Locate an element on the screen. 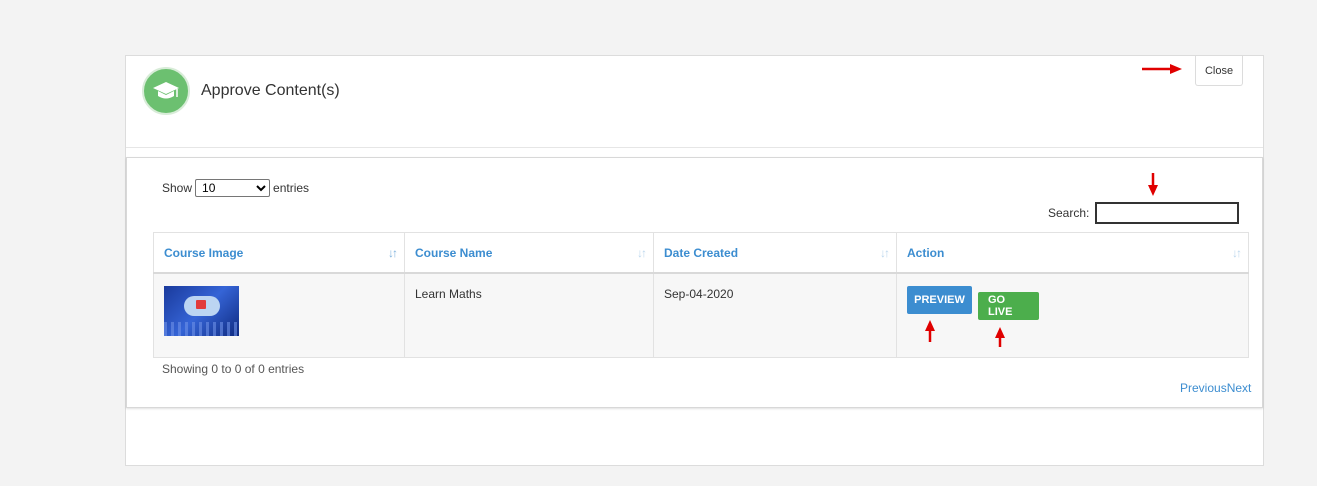 Image resolution: width=1317 pixels, height=486 pixels. page-size-select: 10 is located at coordinates (233, 188).